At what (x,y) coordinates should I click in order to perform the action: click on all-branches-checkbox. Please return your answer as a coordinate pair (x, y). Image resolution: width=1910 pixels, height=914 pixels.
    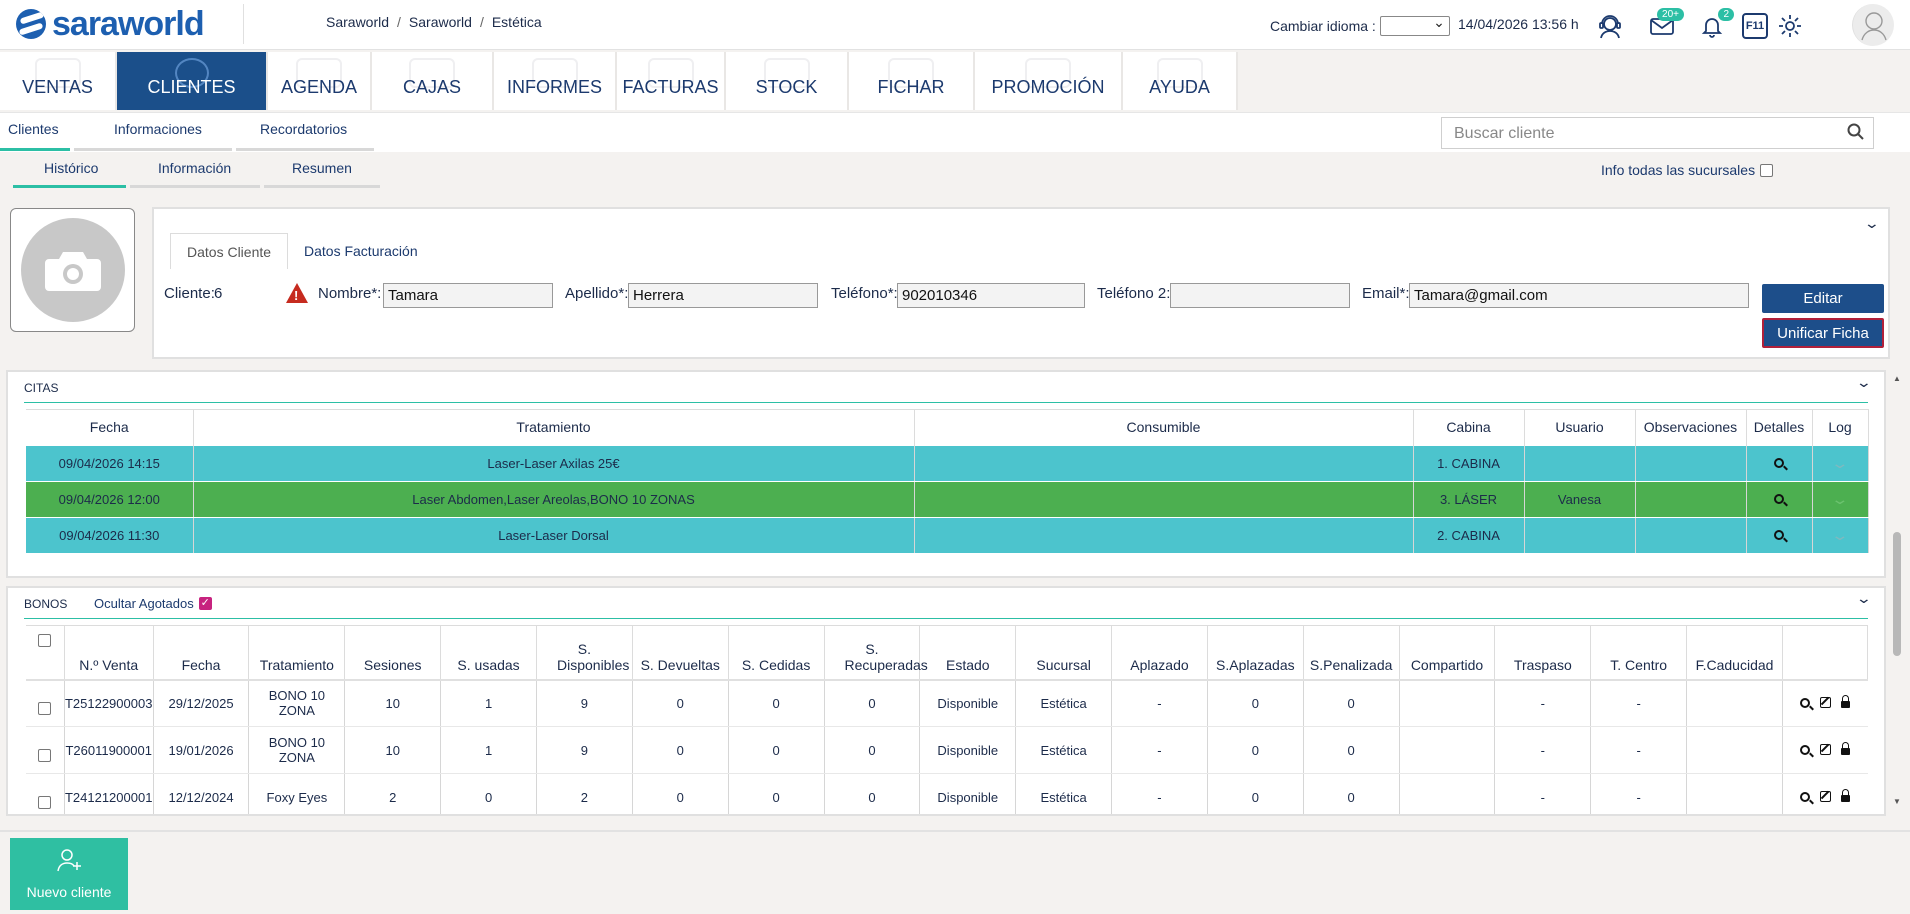
    Looking at the image, I should click on (1767, 170).